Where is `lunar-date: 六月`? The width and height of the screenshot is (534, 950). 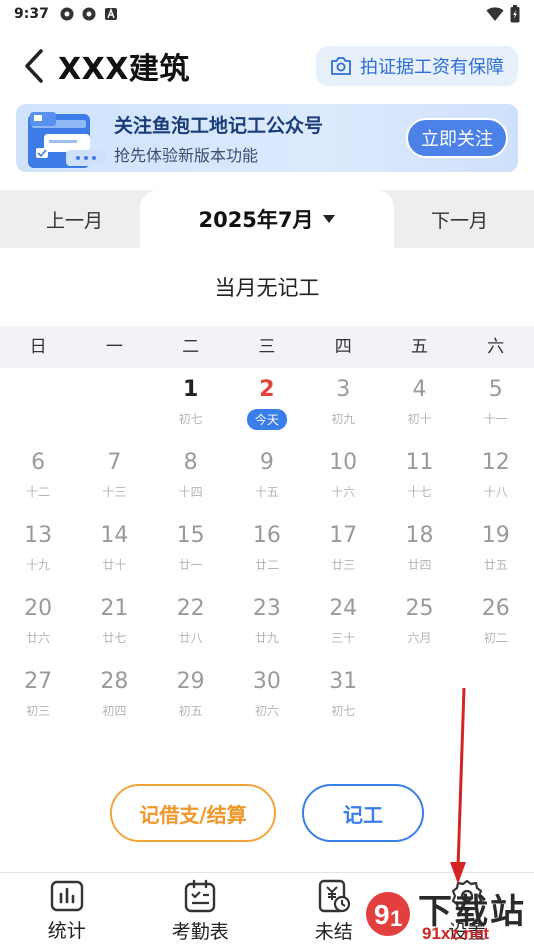
lunar-date: 六月 is located at coordinates (419, 638).